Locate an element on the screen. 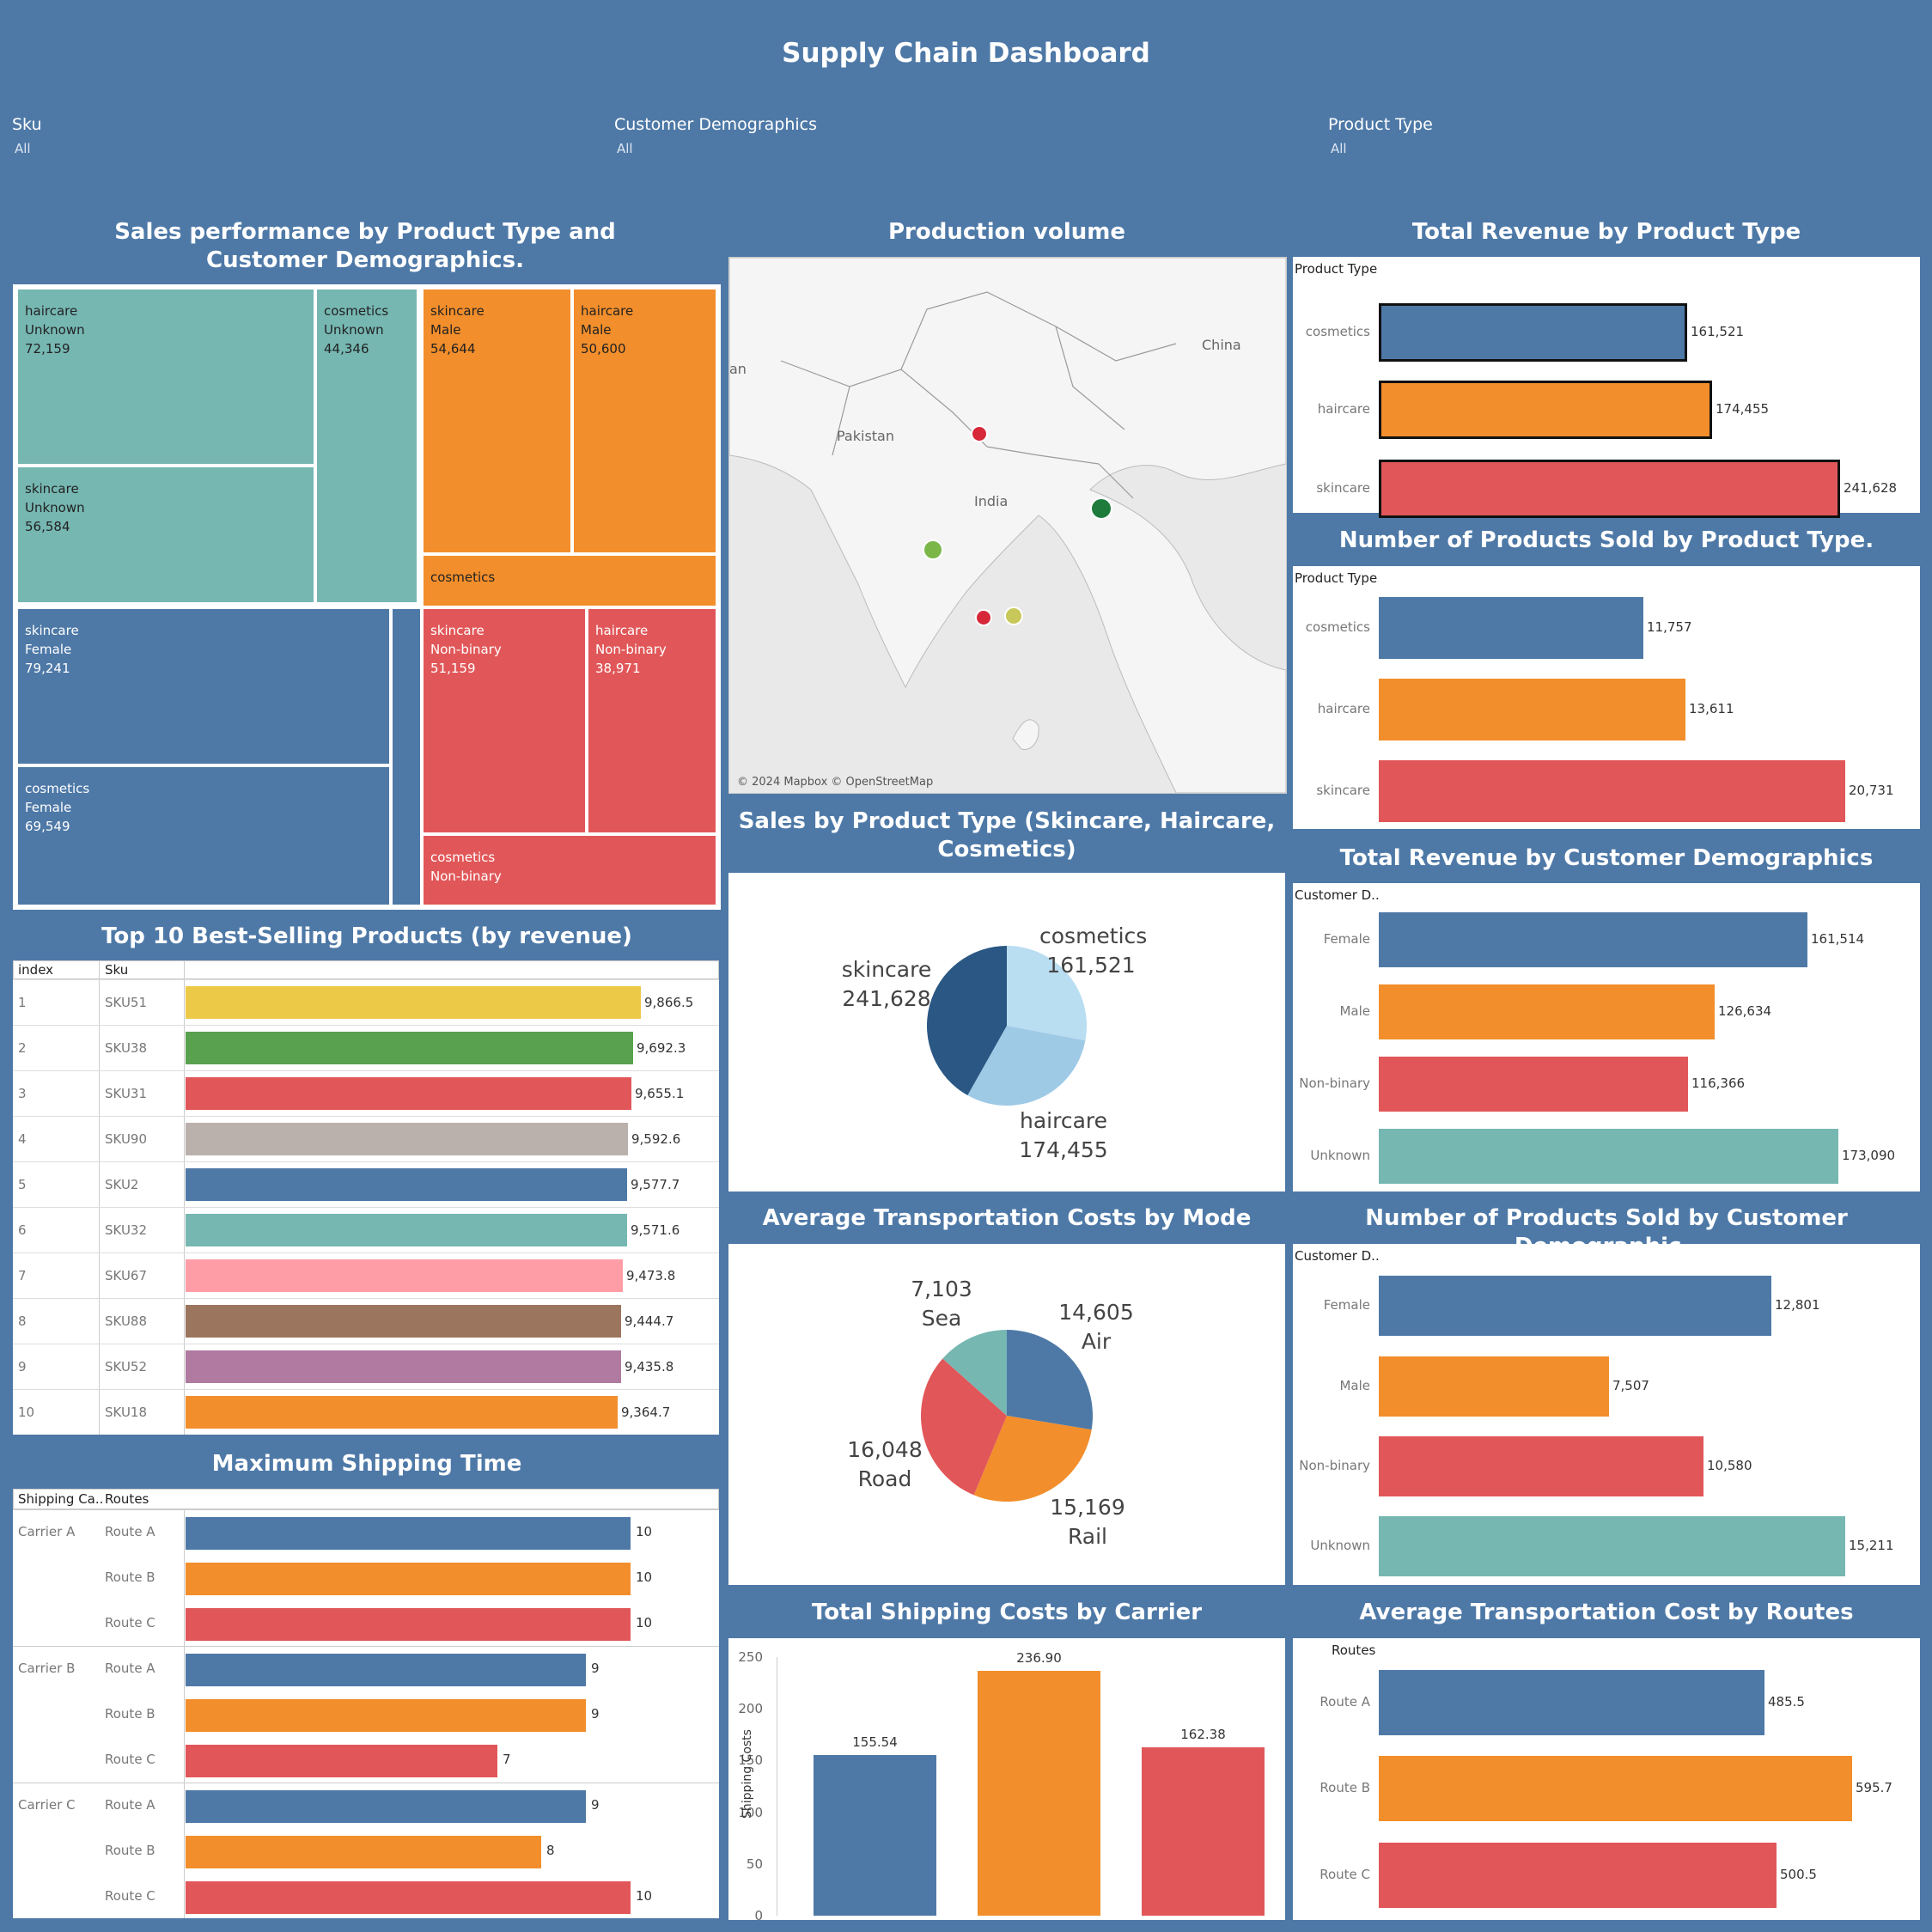  filter-product-type: Product Type All is located at coordinates (1380, 135).